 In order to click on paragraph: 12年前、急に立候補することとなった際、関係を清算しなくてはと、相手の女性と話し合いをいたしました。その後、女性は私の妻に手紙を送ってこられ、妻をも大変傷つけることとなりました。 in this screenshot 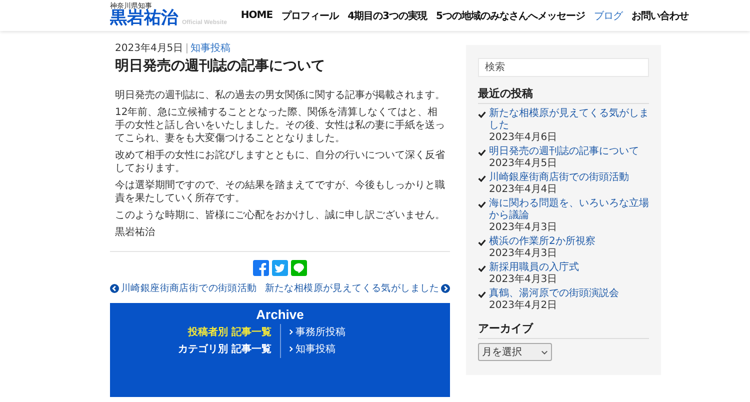, I will do `click(280, 125)`.